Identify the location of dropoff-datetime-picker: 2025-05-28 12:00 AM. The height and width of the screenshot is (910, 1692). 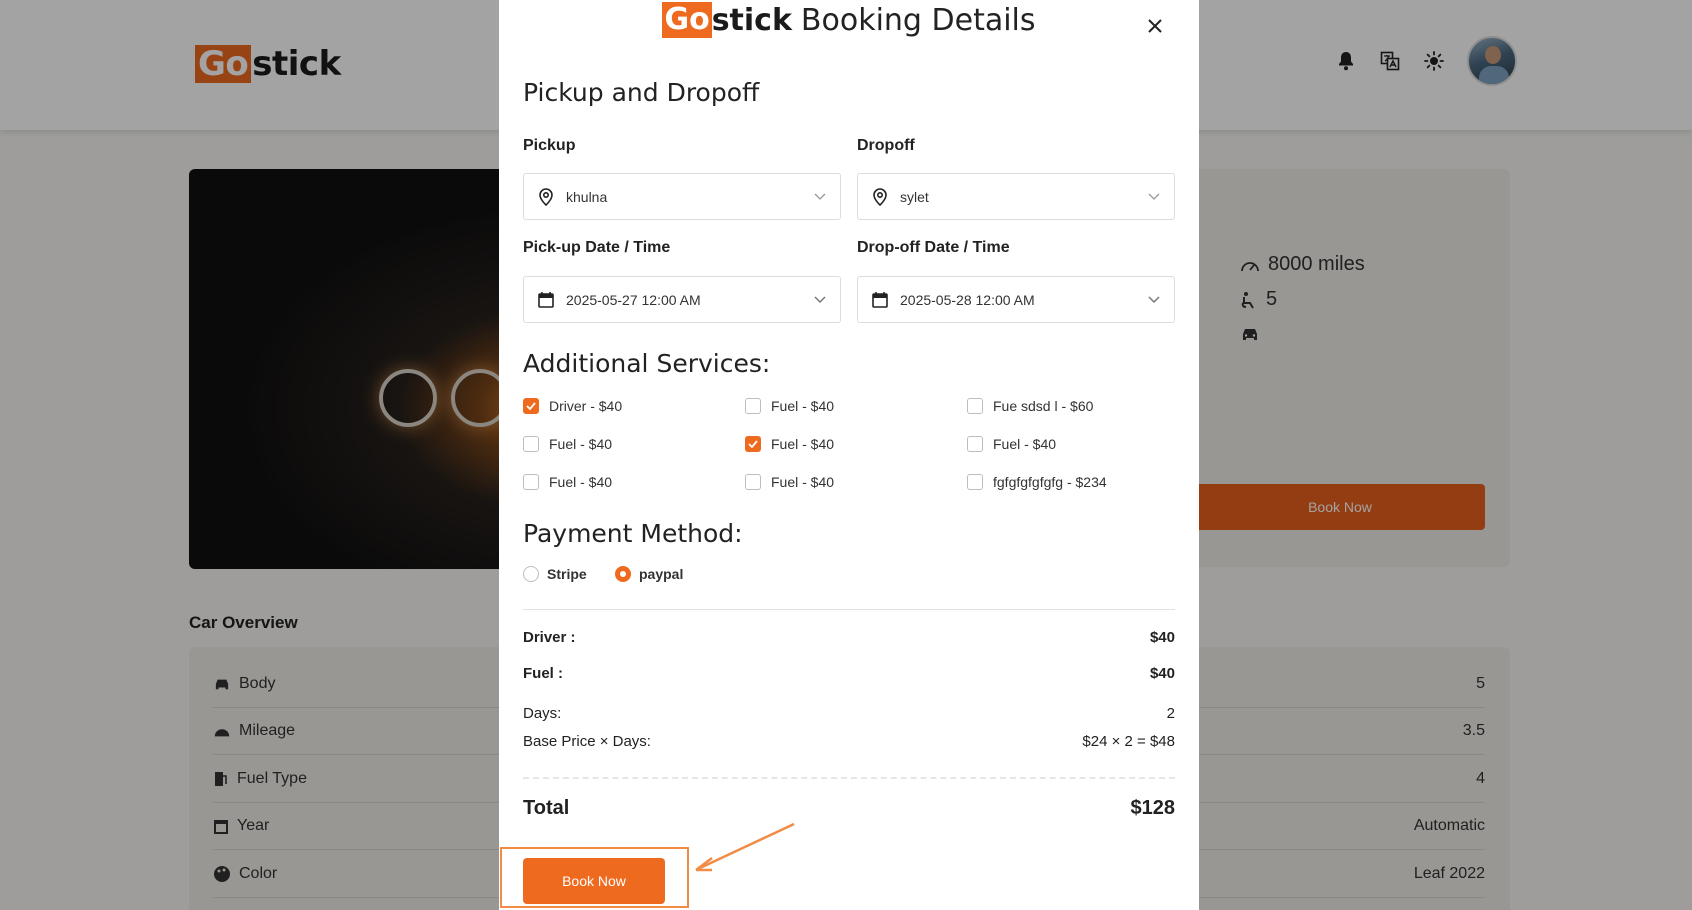
(1016, 299).